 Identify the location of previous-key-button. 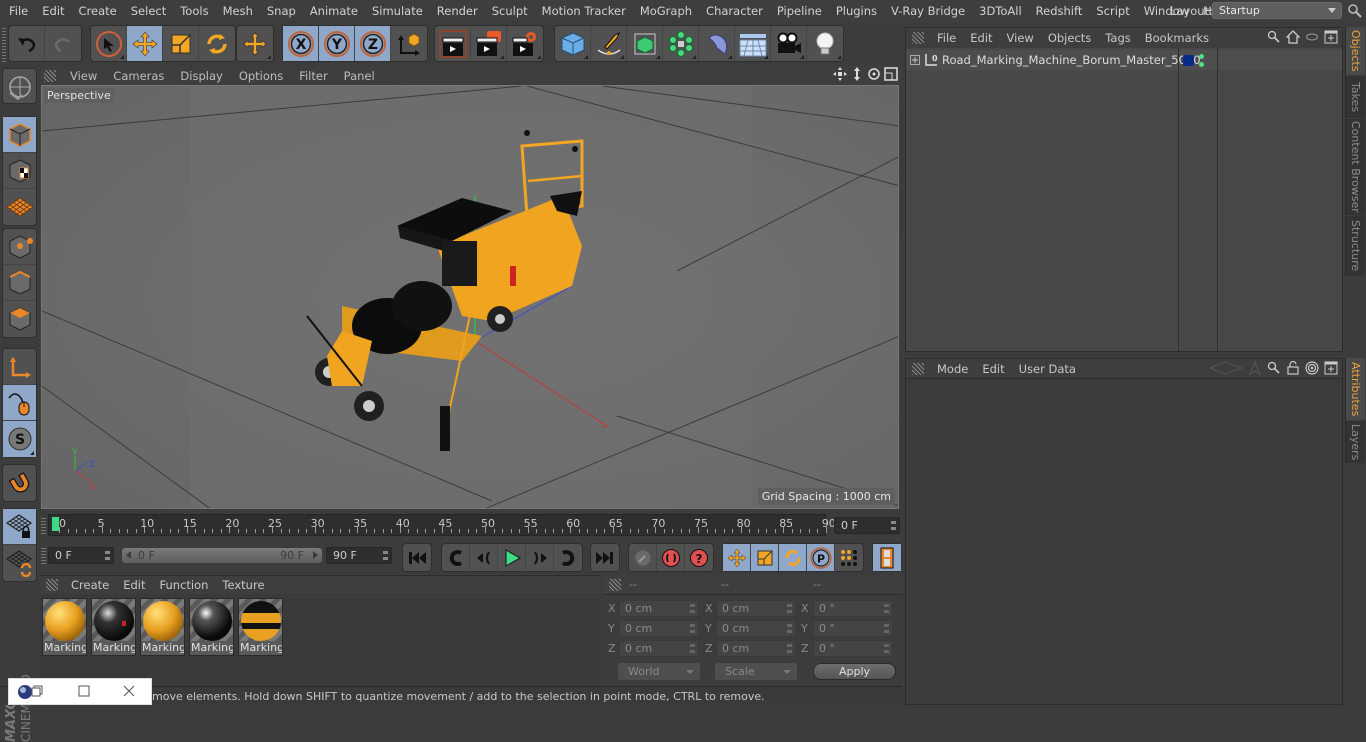
(456, 557).